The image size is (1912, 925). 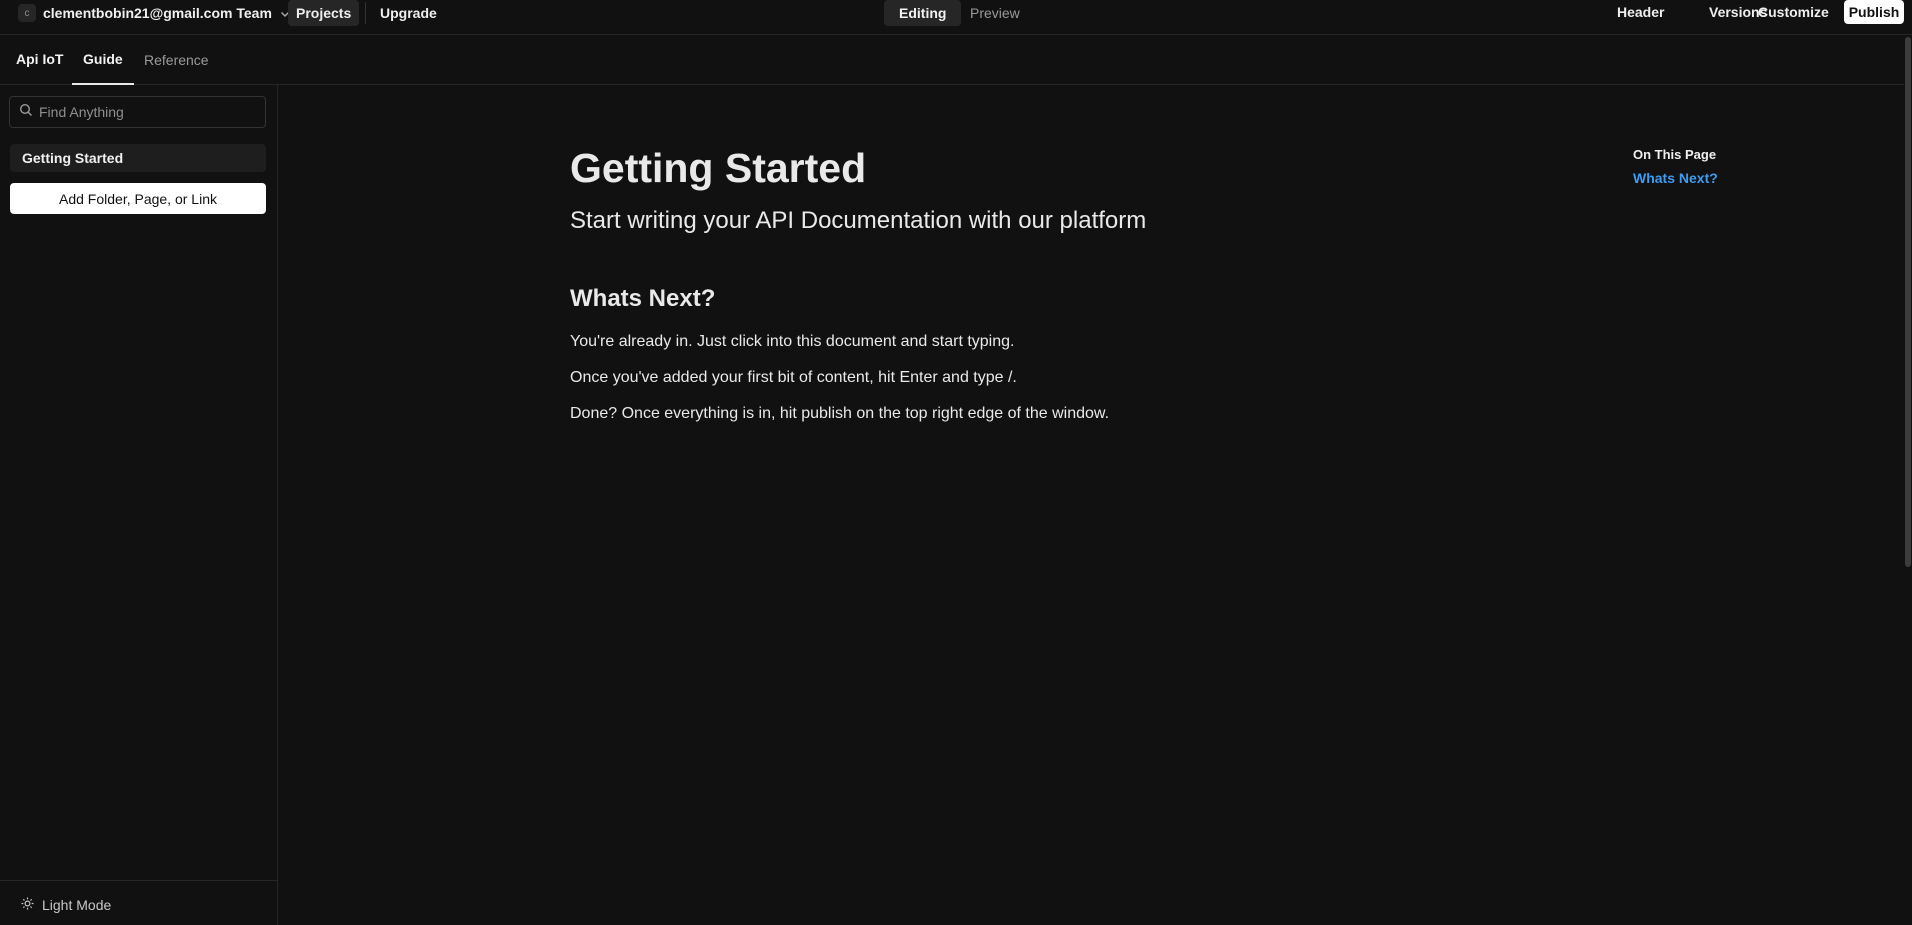 I want to click on header-button: Header, so click(x=1640, y=12).